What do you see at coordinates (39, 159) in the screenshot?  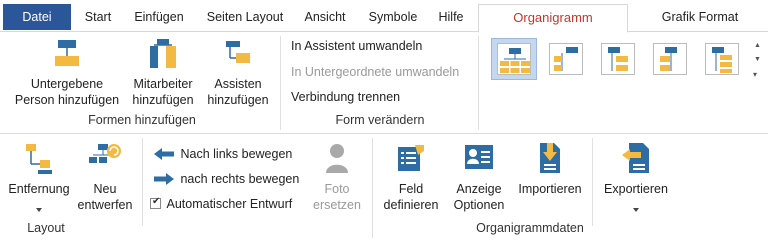 I see `spacing-icon` at bounding box center [39, 159].